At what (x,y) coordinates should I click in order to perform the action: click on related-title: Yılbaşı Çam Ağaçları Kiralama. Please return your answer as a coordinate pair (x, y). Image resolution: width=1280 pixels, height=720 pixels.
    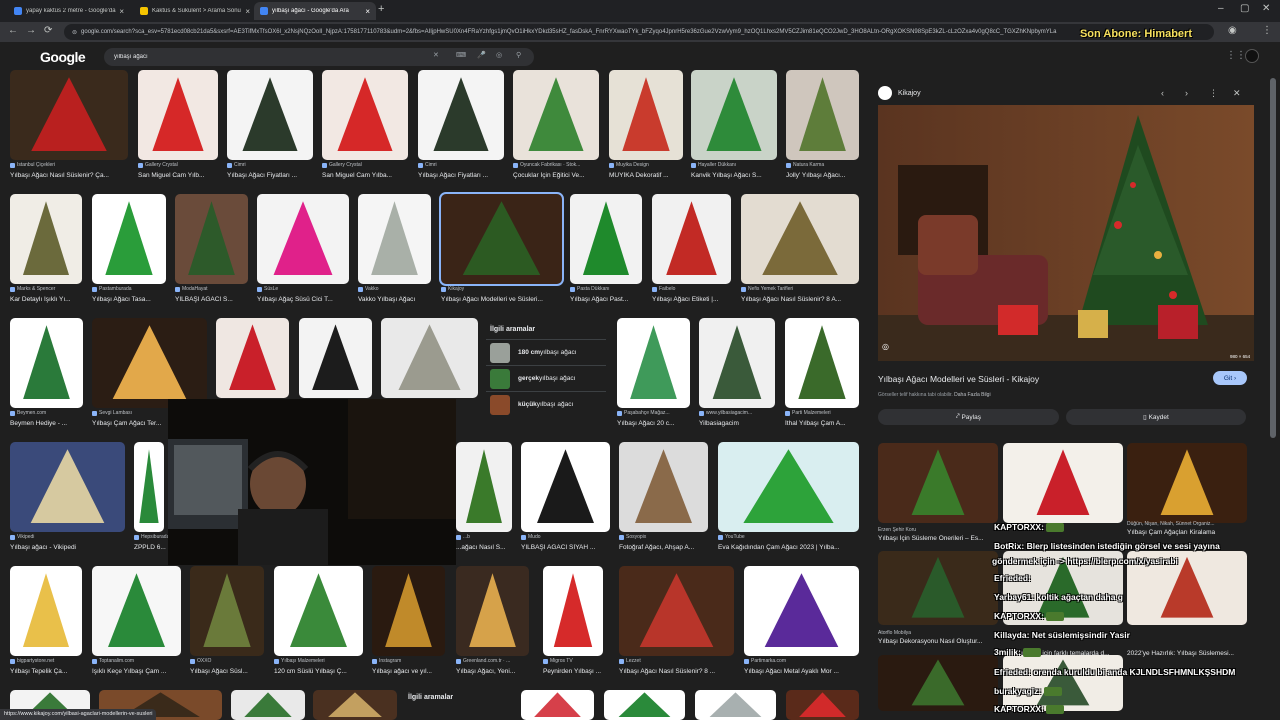
    Looking at the image, I should click on (1187, 532).